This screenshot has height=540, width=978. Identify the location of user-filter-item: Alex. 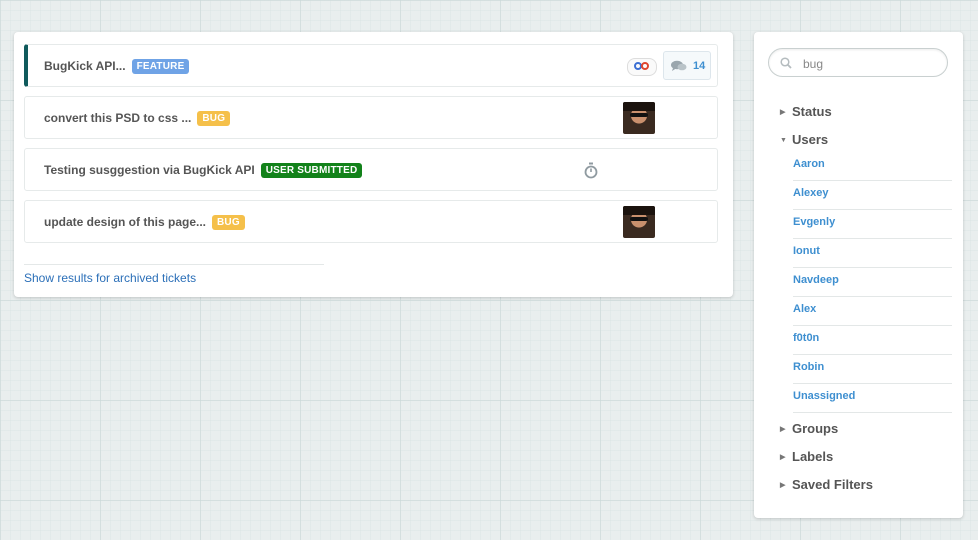
(872, 311).